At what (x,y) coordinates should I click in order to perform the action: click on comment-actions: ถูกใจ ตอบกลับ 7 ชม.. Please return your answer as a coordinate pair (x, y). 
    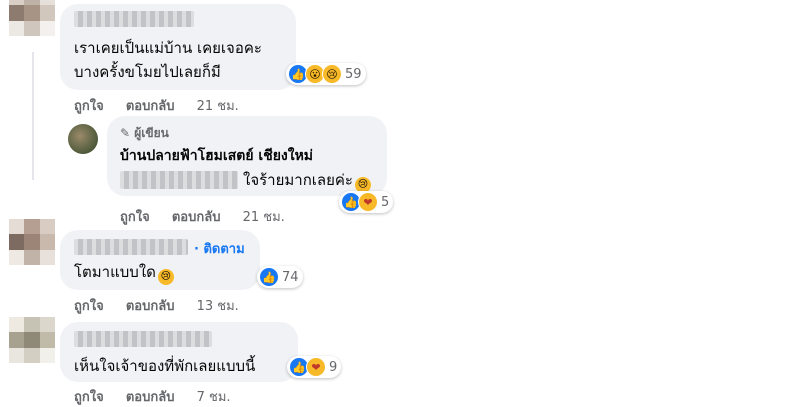
    Looking at the image, I should click on (152, 396).